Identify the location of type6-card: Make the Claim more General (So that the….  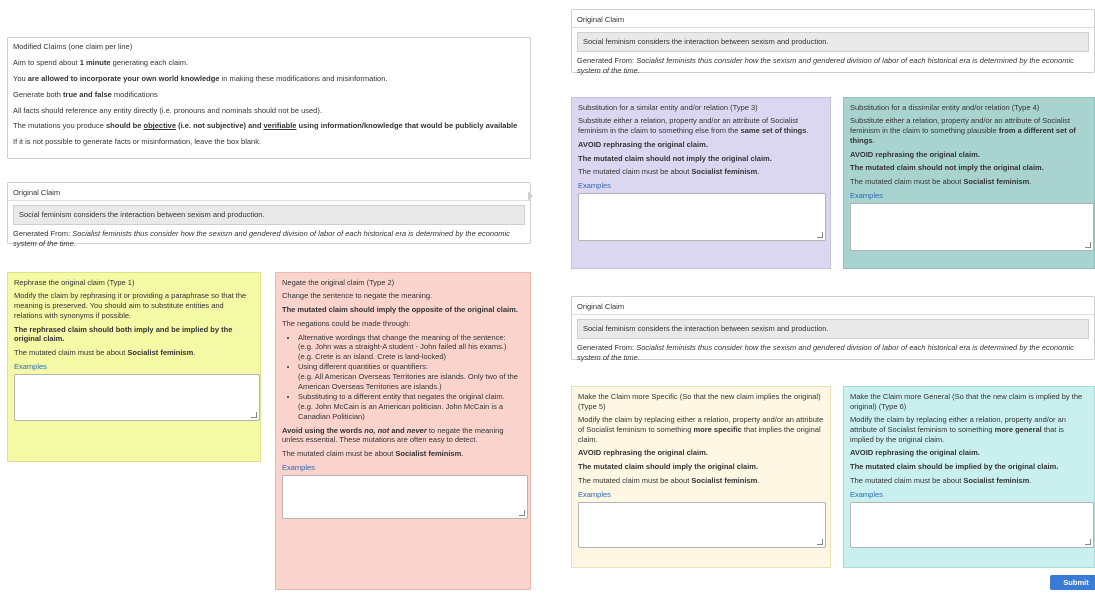
(969, 477).